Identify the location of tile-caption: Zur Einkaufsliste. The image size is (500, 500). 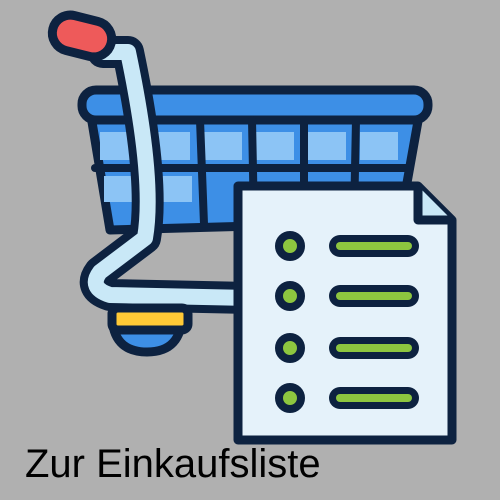
(173, 464).